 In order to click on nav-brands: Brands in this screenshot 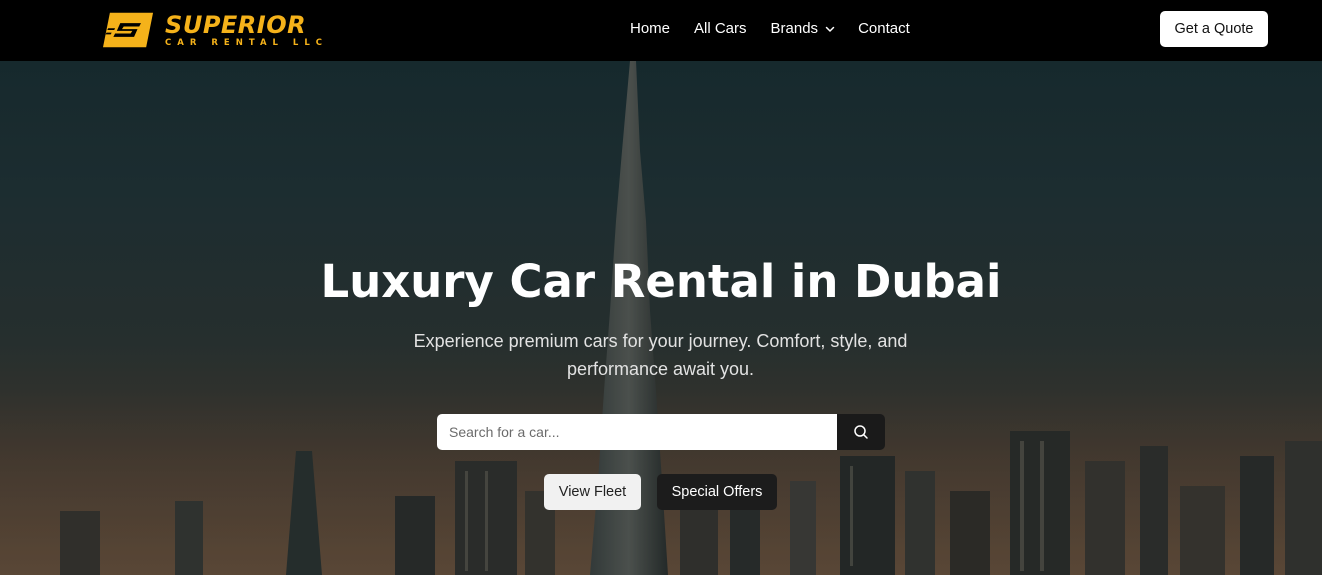, I will do `click(804, 29)`.